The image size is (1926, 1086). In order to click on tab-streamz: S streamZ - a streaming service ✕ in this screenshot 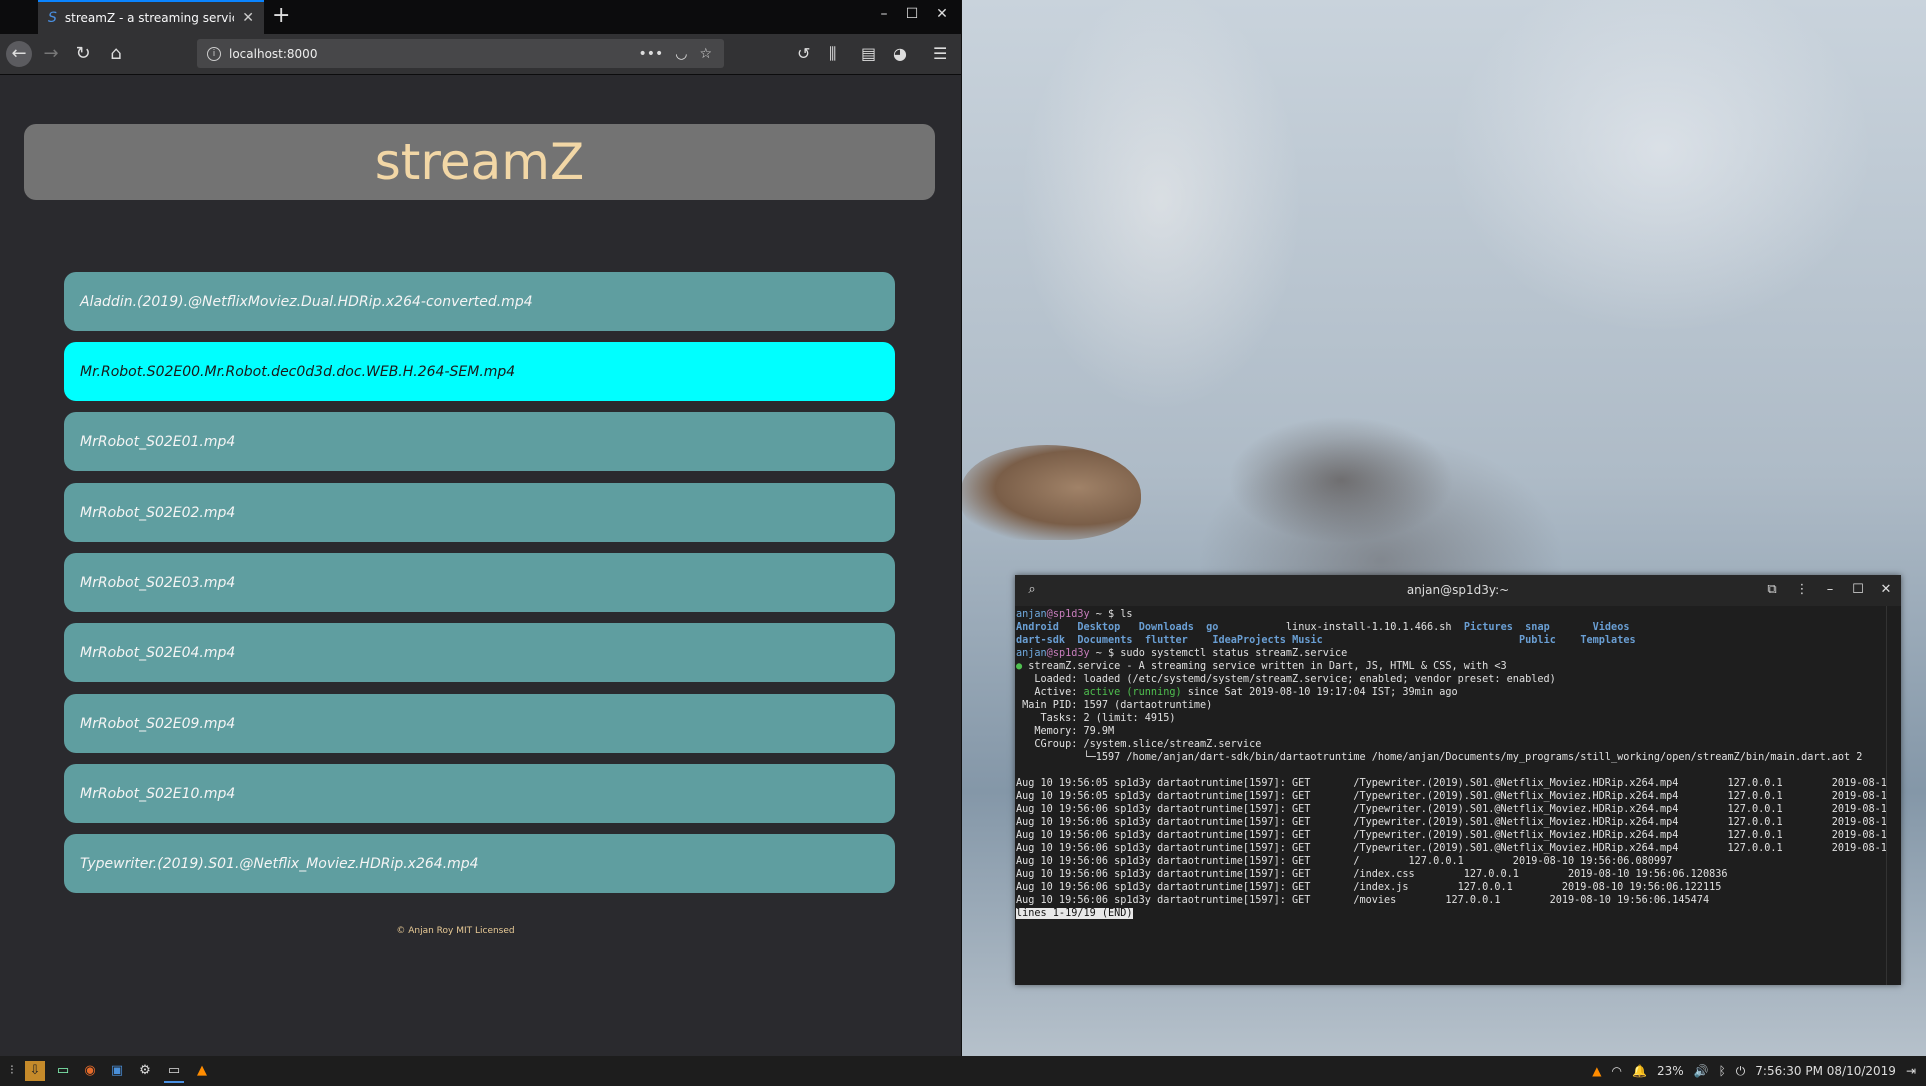, I will do `click(151, 17)`.